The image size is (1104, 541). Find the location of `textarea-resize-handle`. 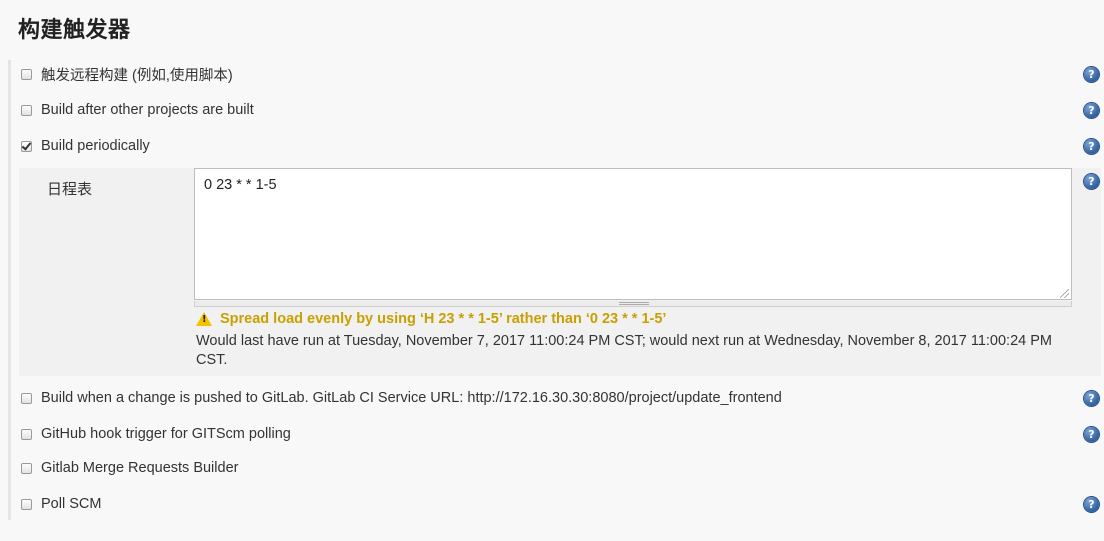

textarea-resize-handle is located at coordinates (1064, 293).